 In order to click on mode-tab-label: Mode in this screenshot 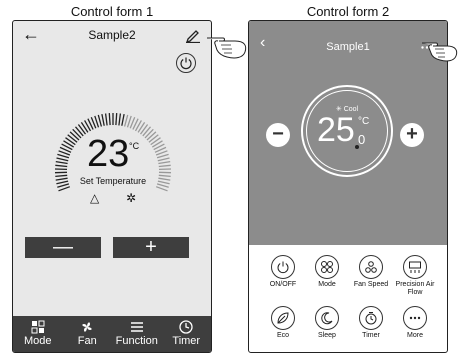, I will do `click(37, 341)`.